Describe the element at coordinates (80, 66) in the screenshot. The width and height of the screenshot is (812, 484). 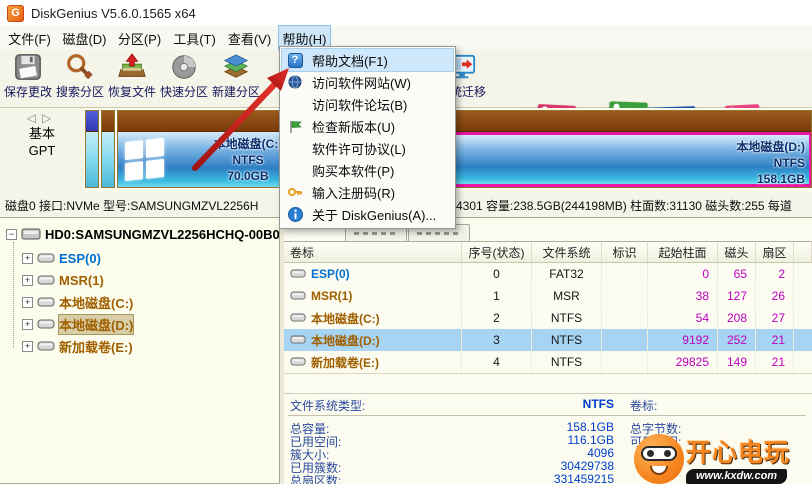
I see `search-partition-icon` at that location.